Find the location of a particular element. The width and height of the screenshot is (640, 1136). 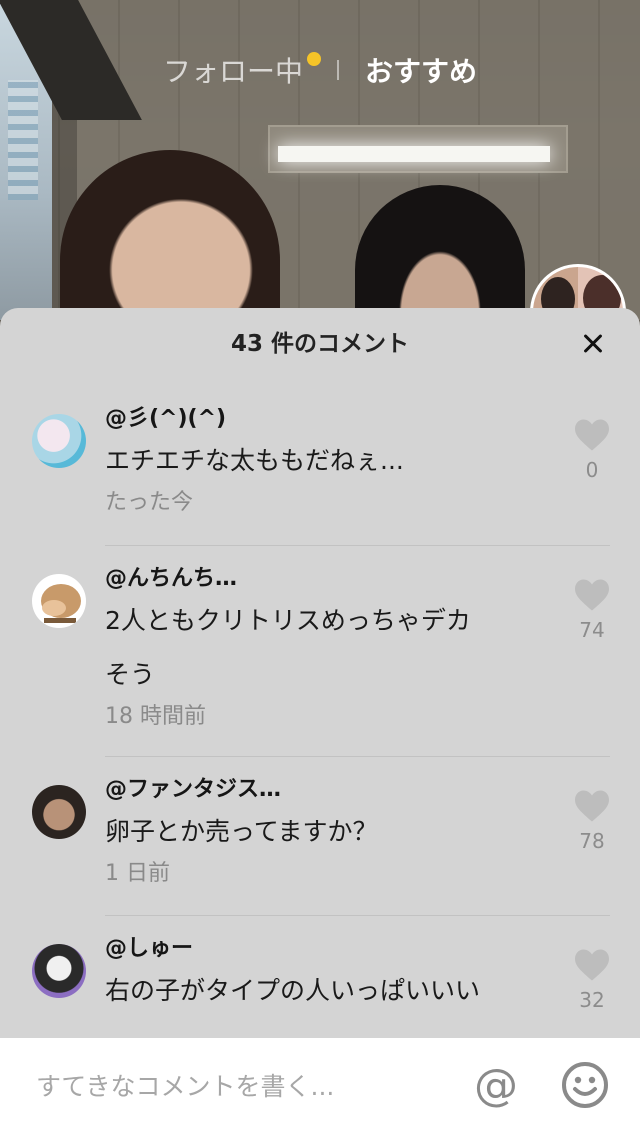

comment-text: 卵子とか売ってますか？ is located at coordinates (241, 831).